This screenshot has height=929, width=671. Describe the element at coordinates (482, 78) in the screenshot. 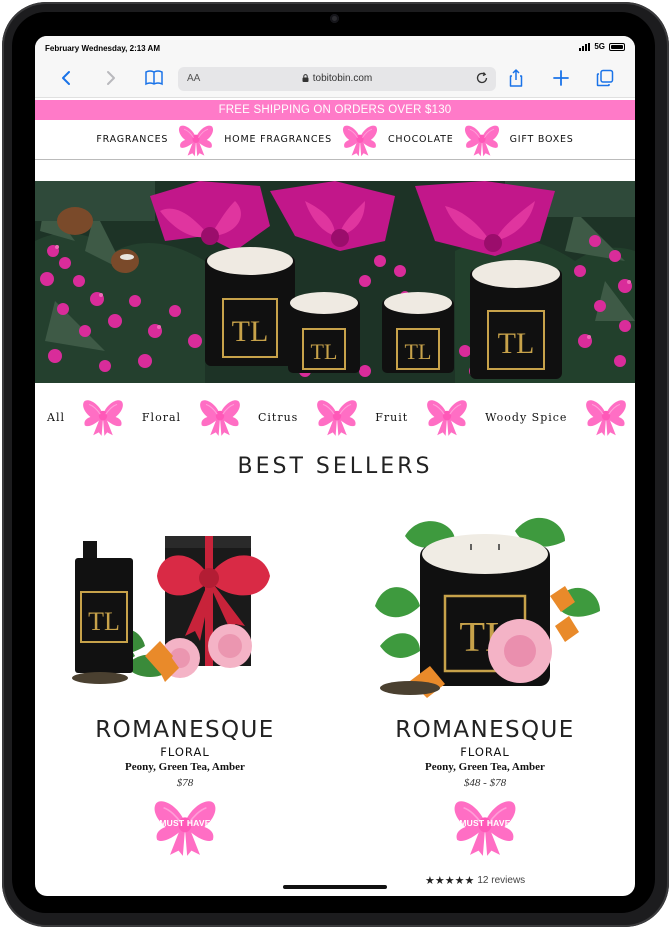

I see `reload-icon` at that location.